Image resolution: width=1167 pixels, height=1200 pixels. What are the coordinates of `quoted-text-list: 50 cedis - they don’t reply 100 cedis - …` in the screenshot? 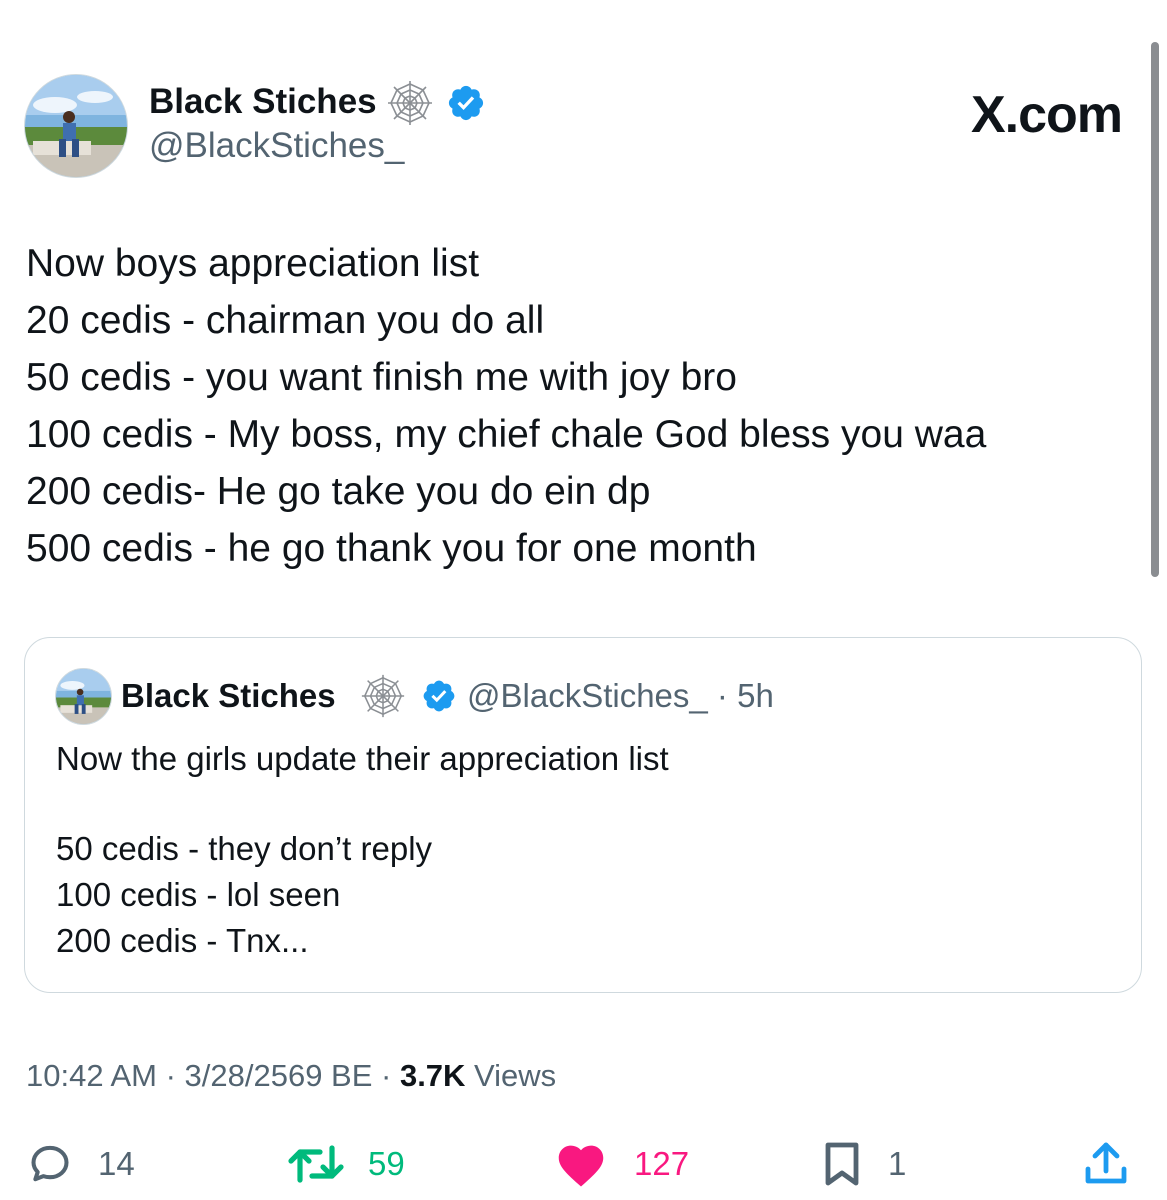 It's located at (244, 895).